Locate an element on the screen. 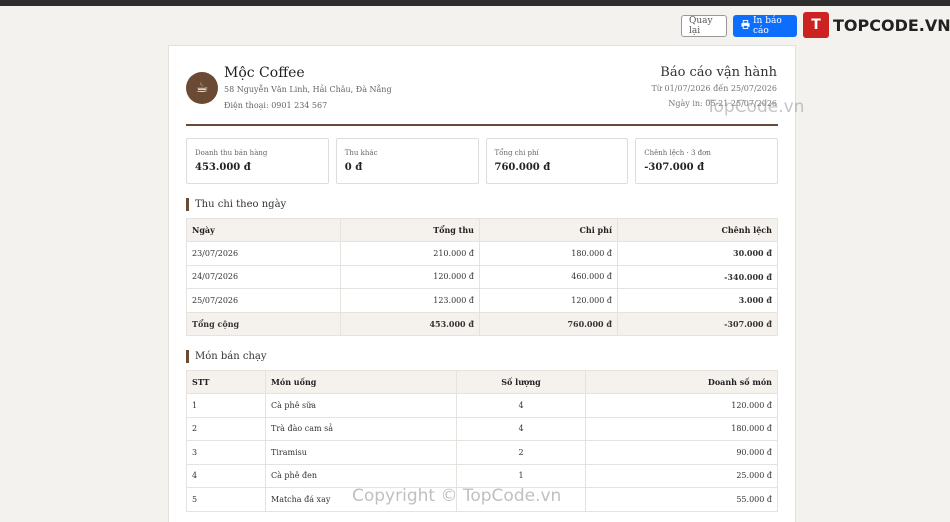 The width and height of the screenshot is (950, 522). cell-expense: 120.000 đ is located at coordinates (548, 300).